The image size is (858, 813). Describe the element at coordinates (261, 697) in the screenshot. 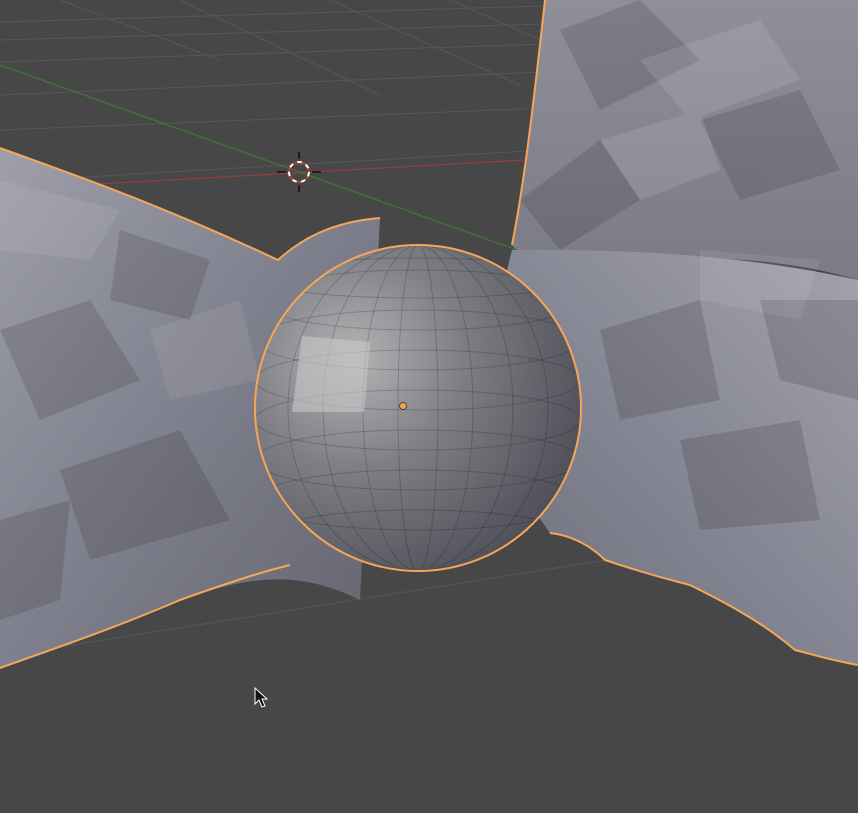

I see `mouse-pointer-icon` at that location.